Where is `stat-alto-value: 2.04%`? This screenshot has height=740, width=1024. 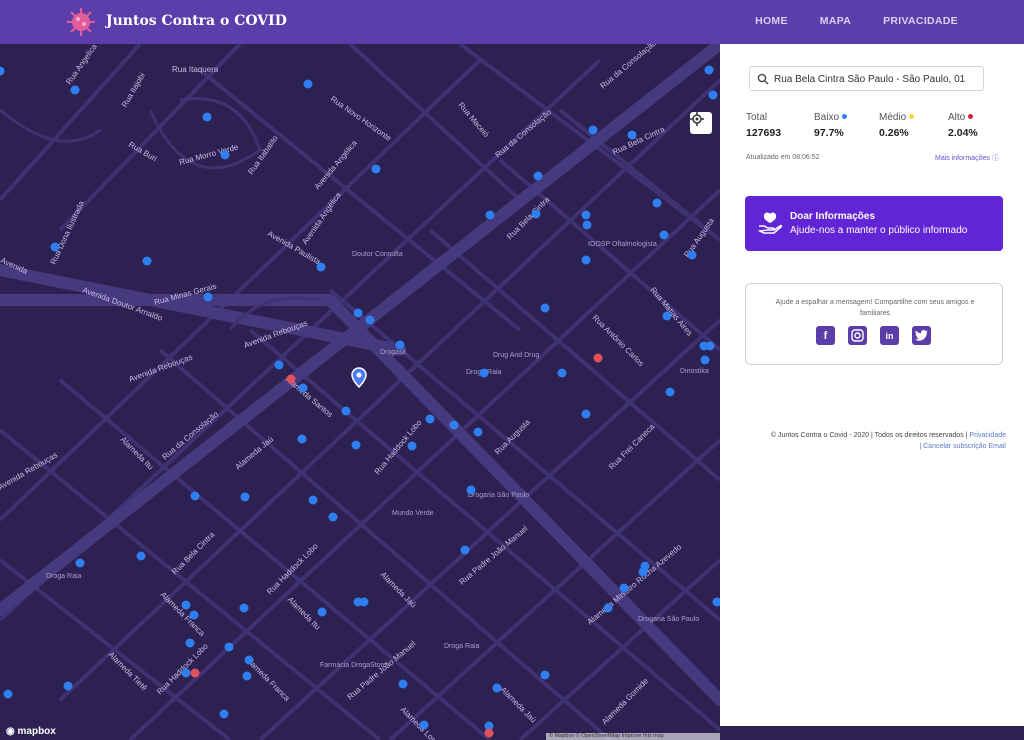 stat-alto-value: 2.04% is located at coordinates (963, 133).